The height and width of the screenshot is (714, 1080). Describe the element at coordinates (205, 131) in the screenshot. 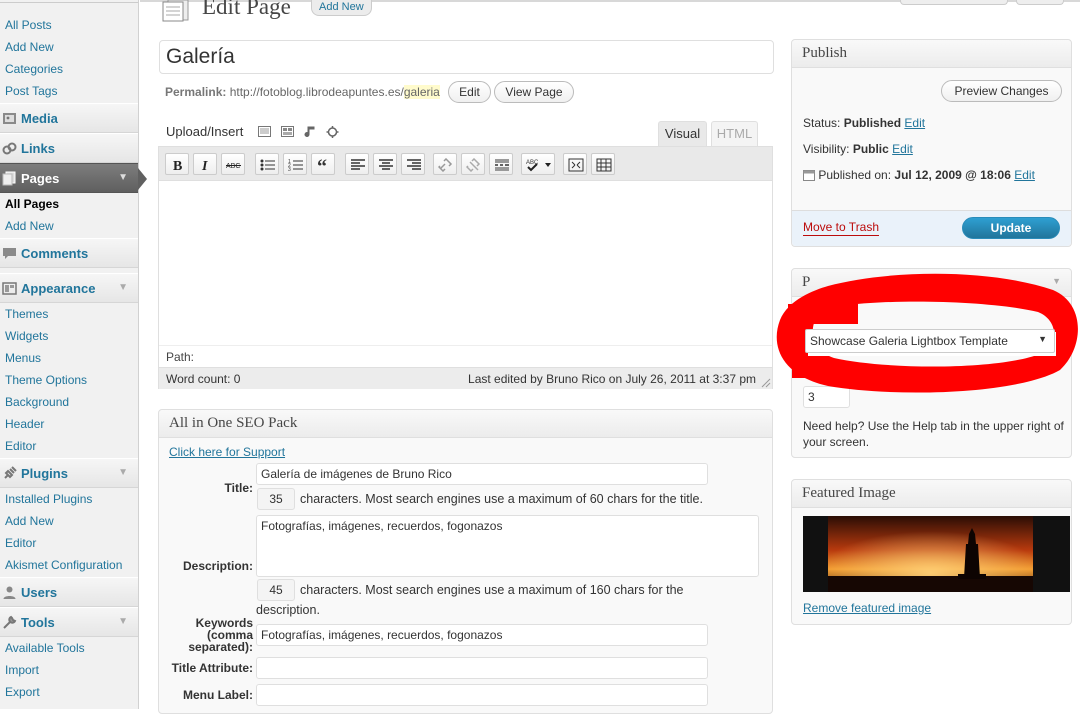

I see `upload-insert-label: Upload/Insert` at that location.